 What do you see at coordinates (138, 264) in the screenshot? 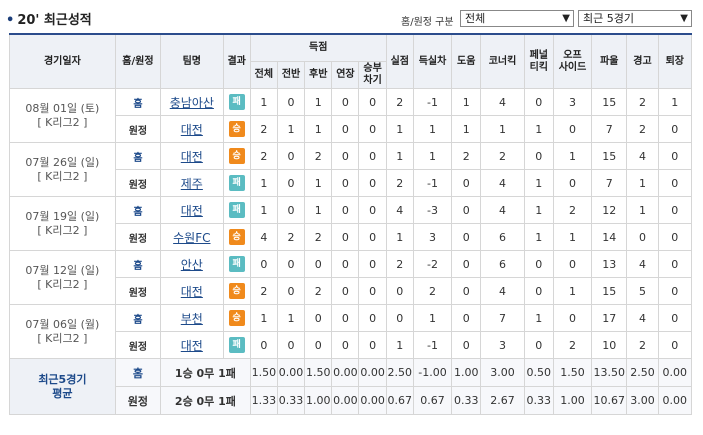
I see `home-away-cell: 홈` at bounding box center [138, 264].